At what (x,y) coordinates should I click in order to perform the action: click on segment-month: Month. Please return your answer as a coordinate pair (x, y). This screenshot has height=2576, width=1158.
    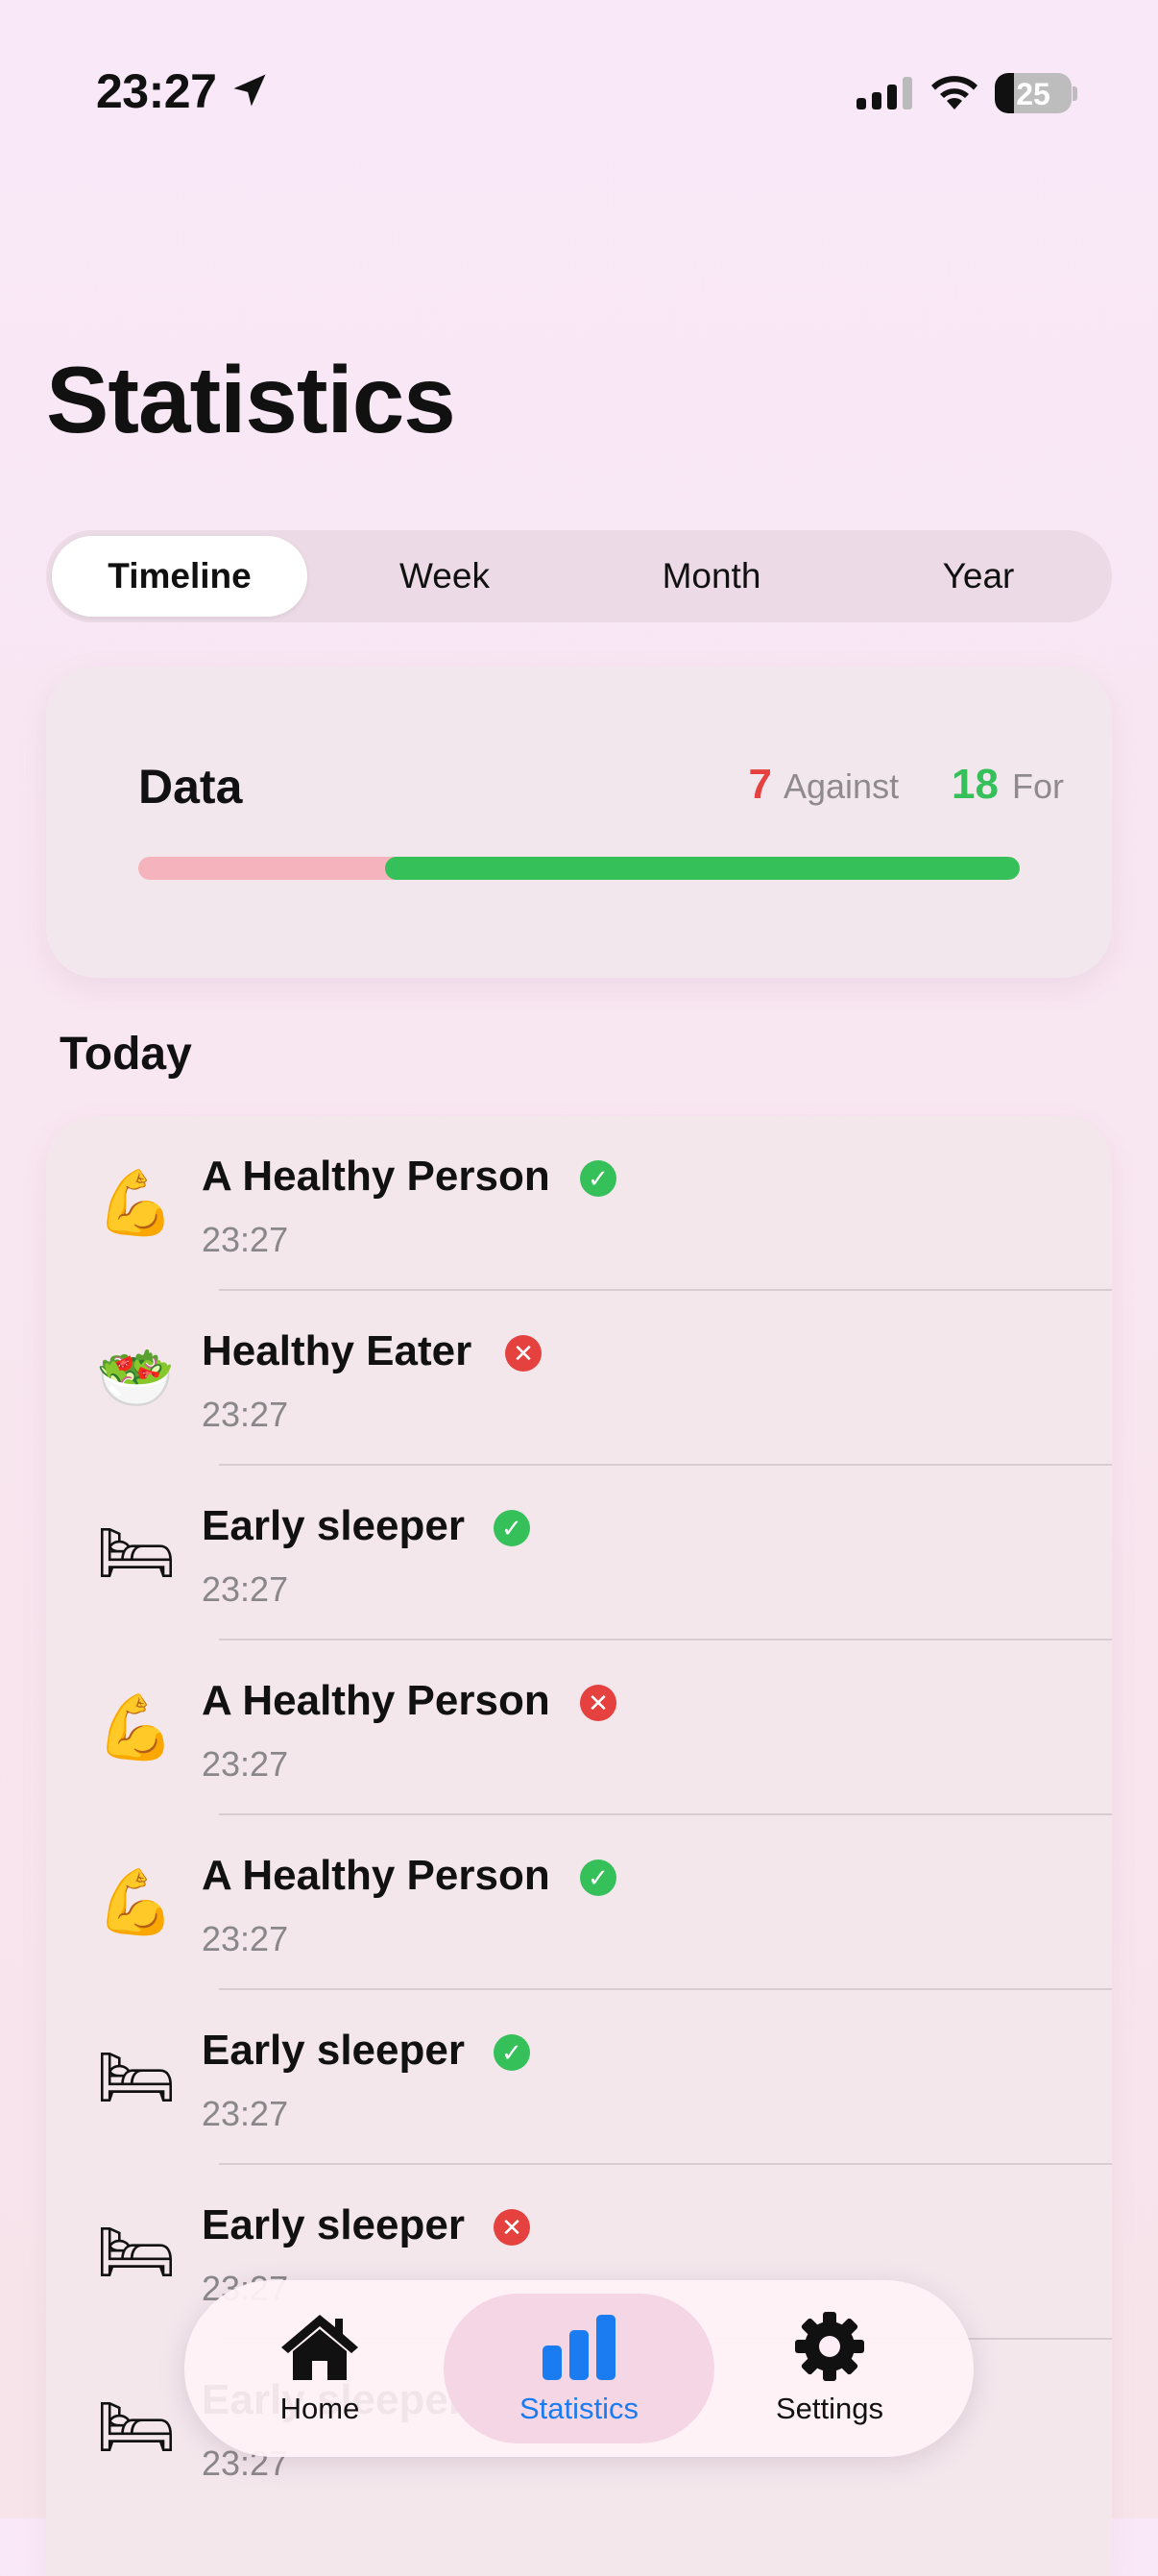
    Looking at the image, I should click on (711, 576).